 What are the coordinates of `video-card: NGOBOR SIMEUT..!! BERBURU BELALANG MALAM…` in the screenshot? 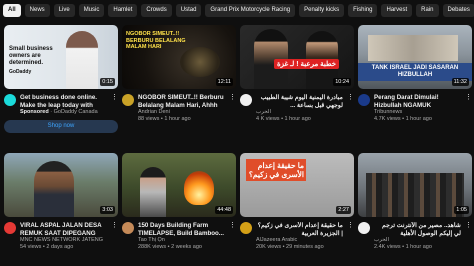 It's located at (179, 74).